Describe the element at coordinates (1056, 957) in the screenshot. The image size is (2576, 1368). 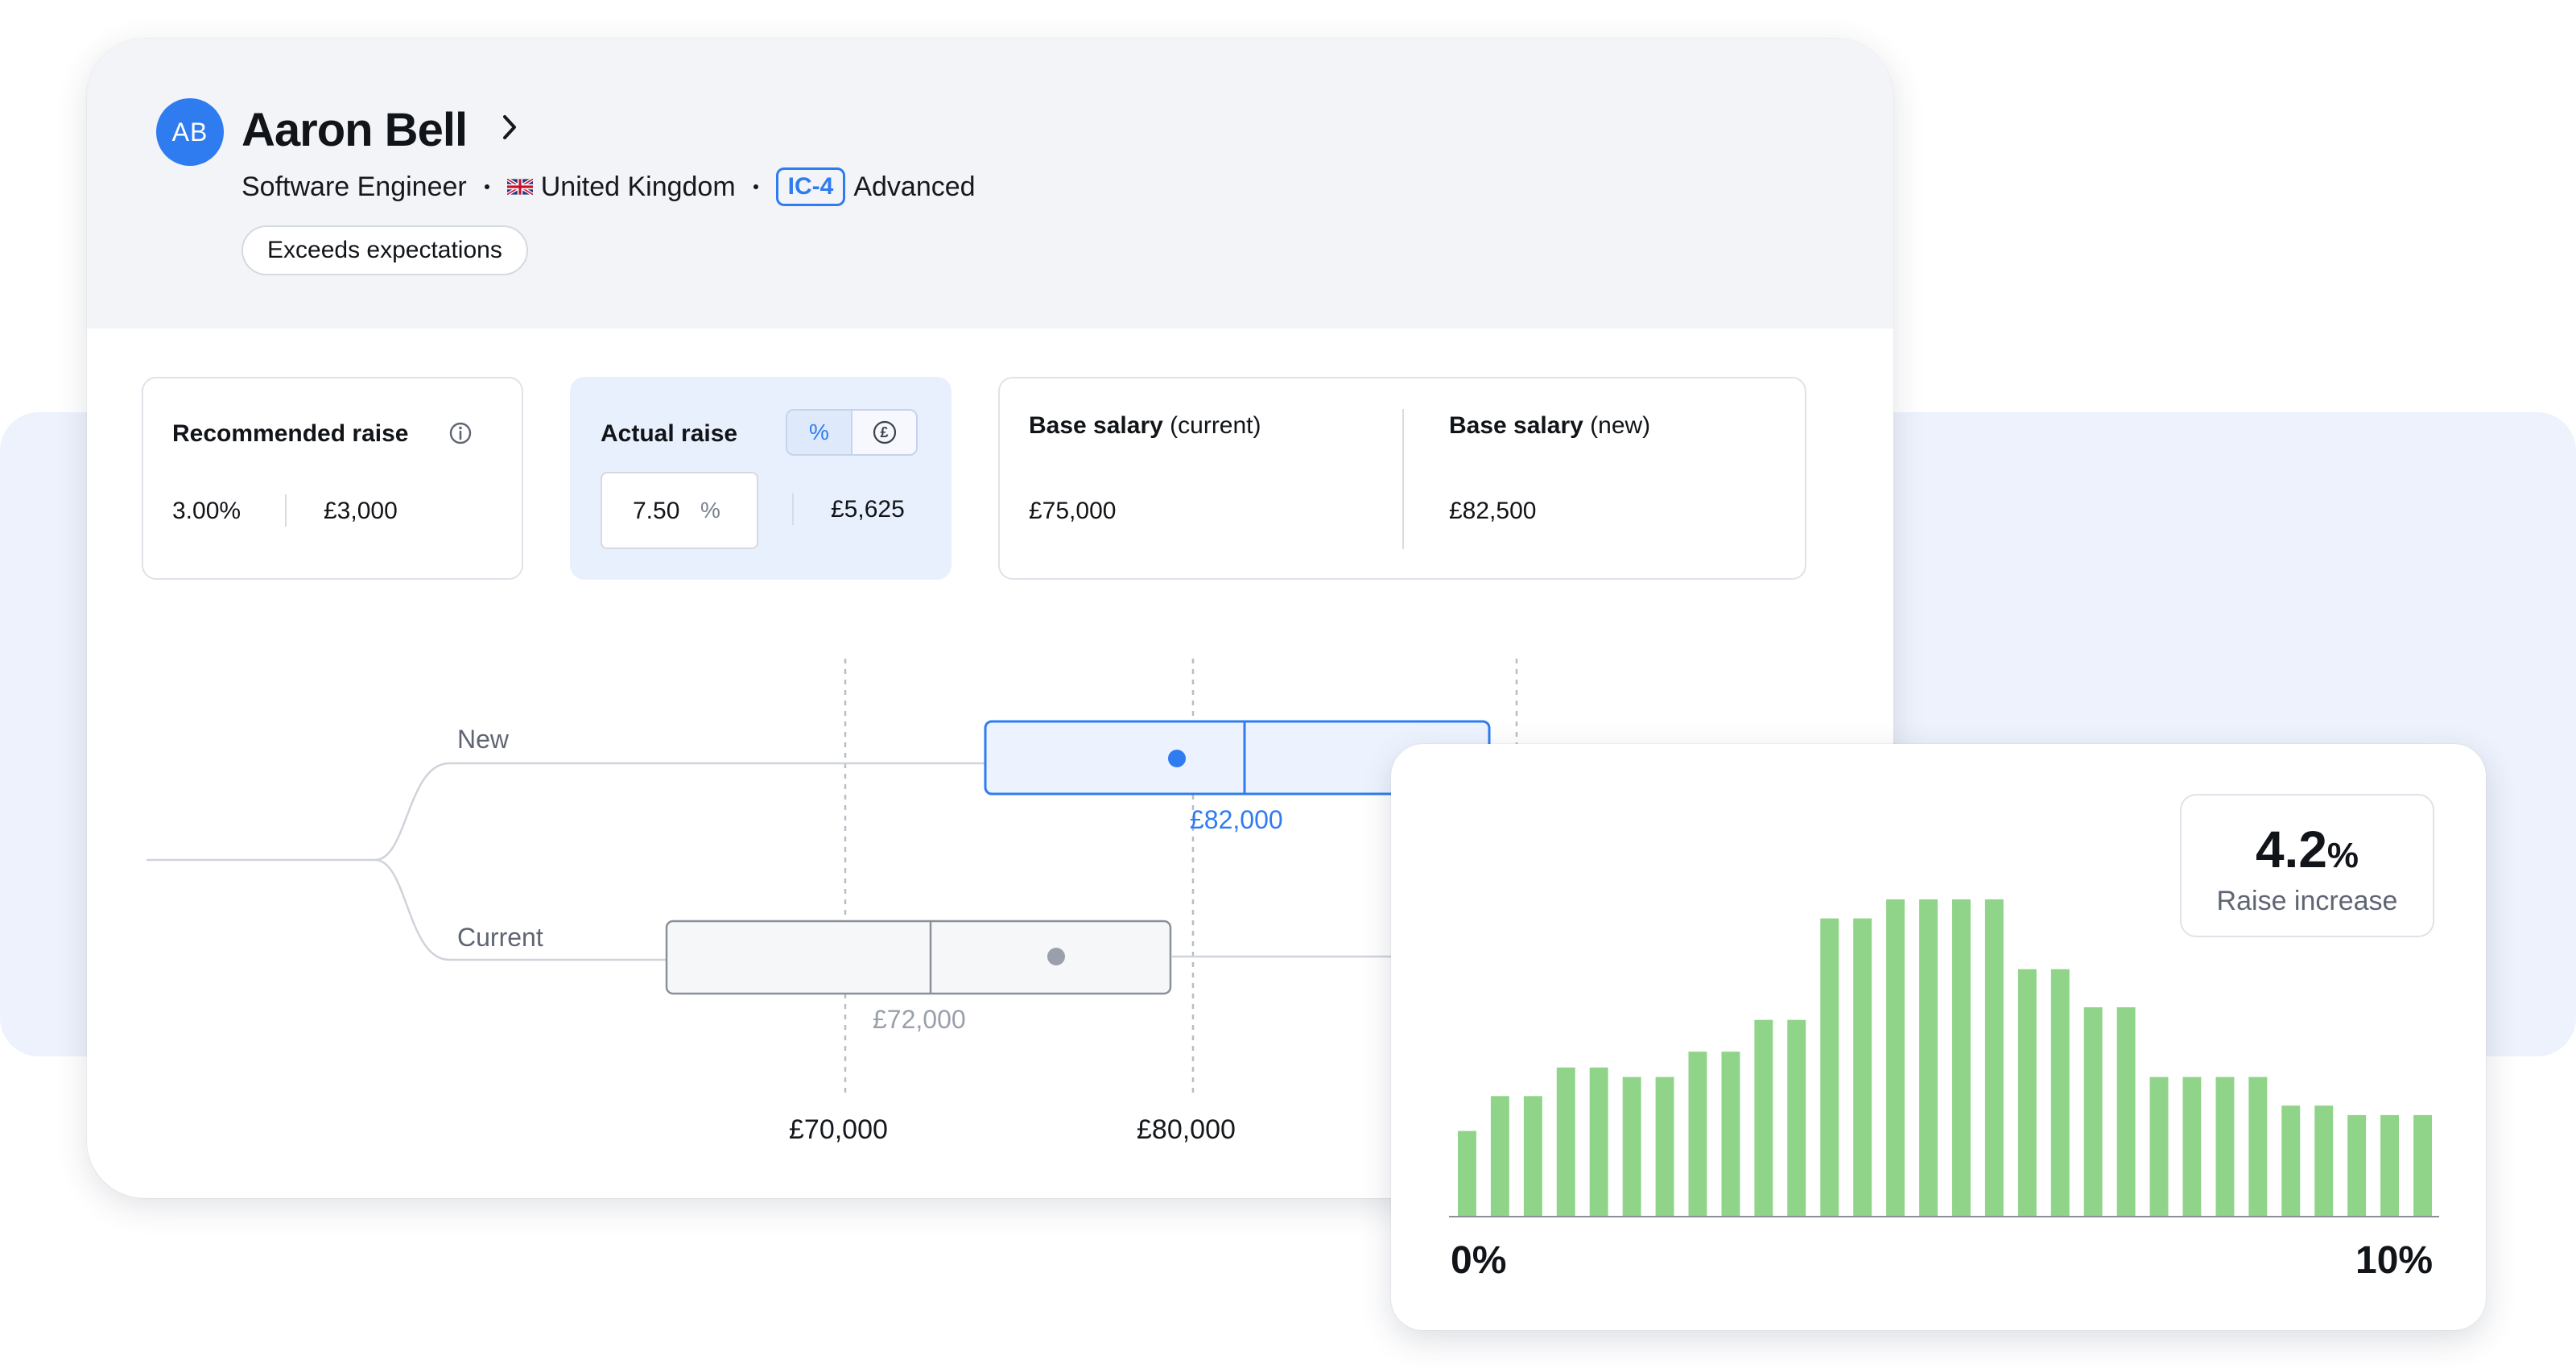
I see `salary-marker-current` at that location.